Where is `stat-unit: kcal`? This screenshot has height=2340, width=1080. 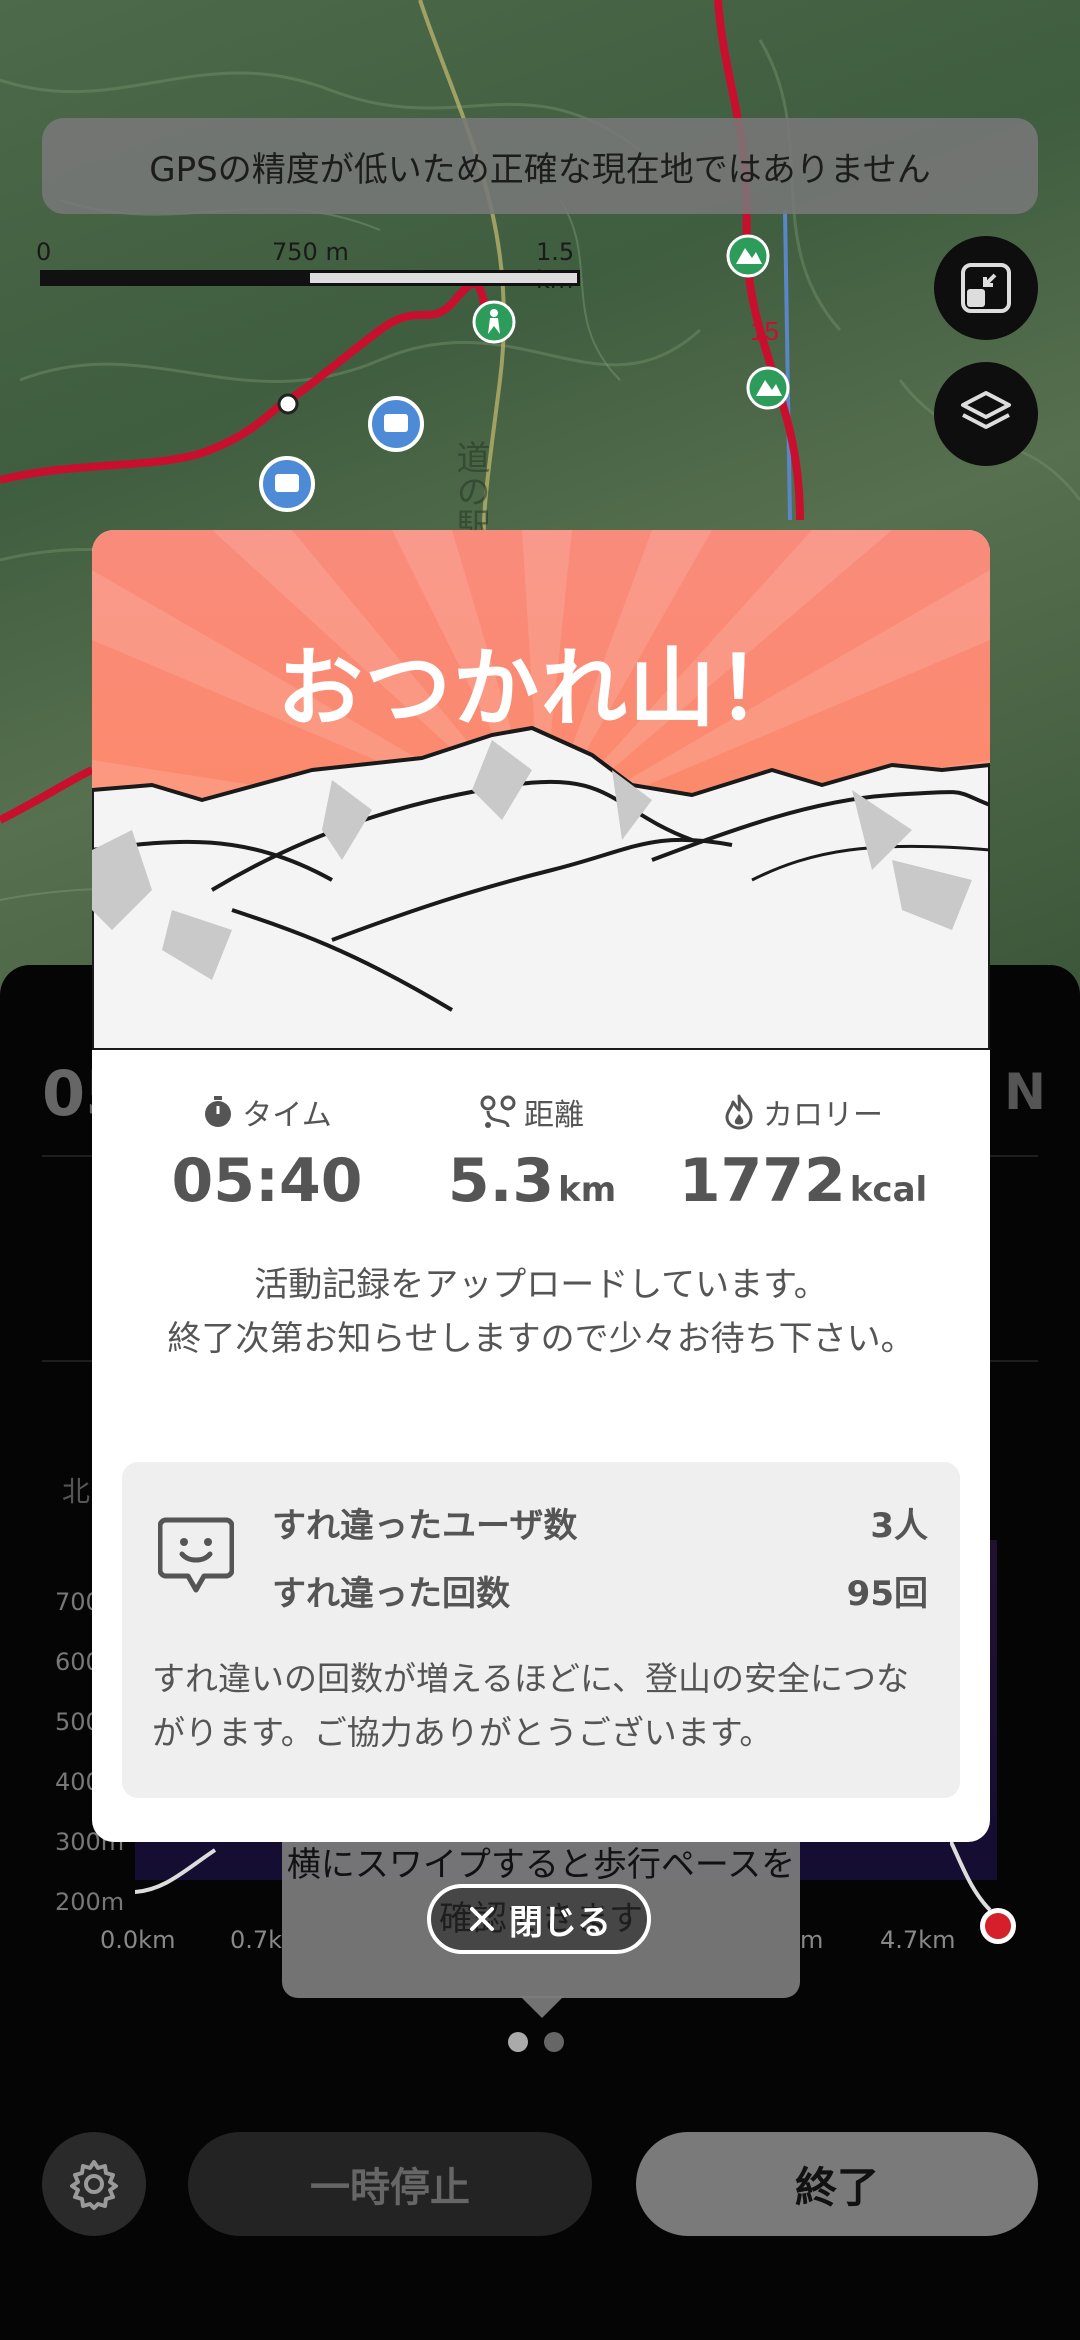 stat-unit: kcal is located at coordinates (888, 1190).